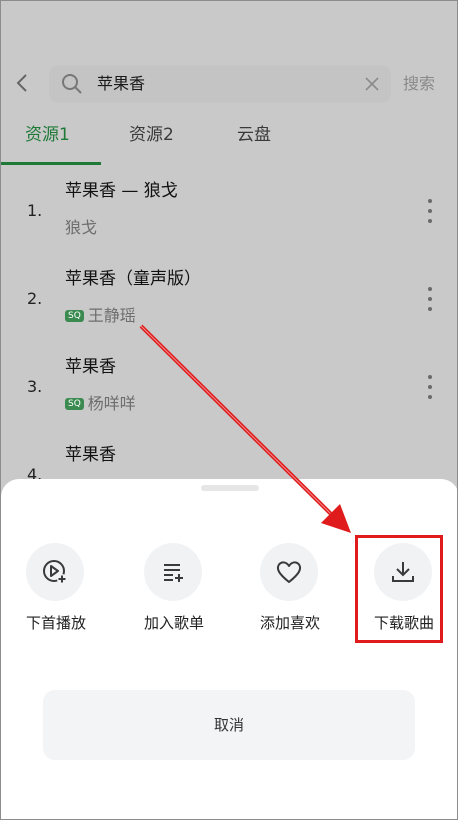 Image resolution: width=458 pixels, height=820 pixels. Describe the element at coordinates (23, 83) in the screenshot. I see `back-arrow-icon` at that location.